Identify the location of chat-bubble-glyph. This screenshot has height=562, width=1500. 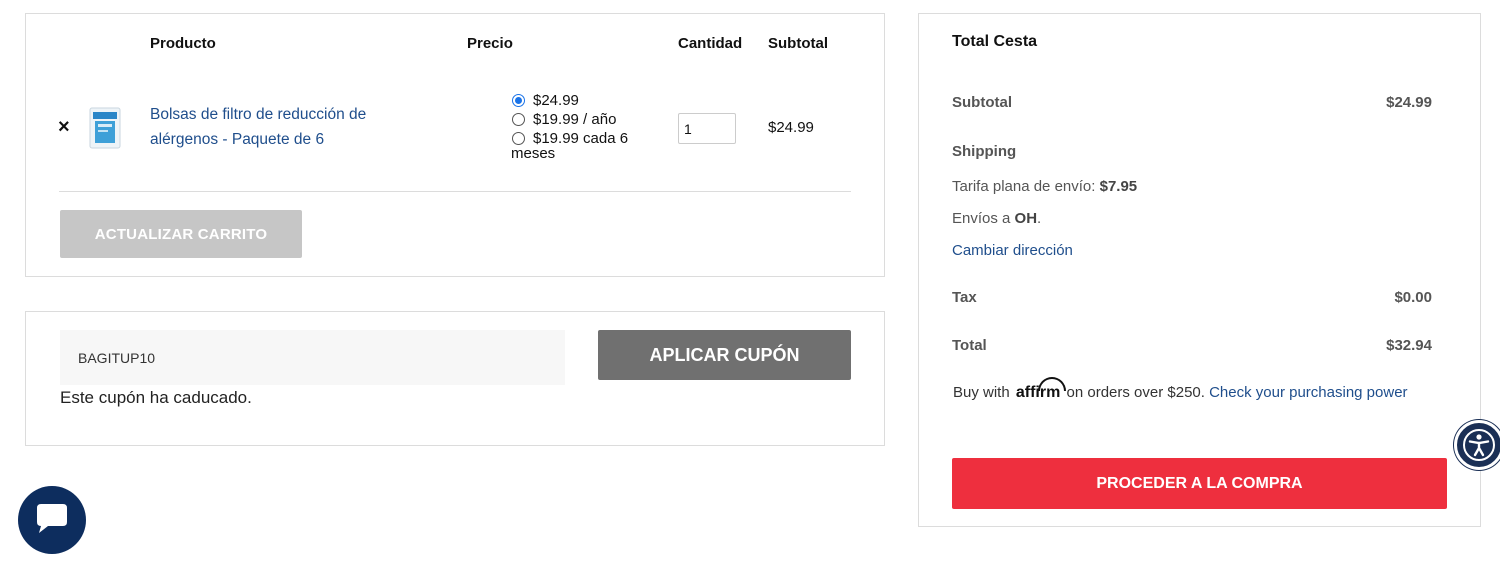
(52, 518).